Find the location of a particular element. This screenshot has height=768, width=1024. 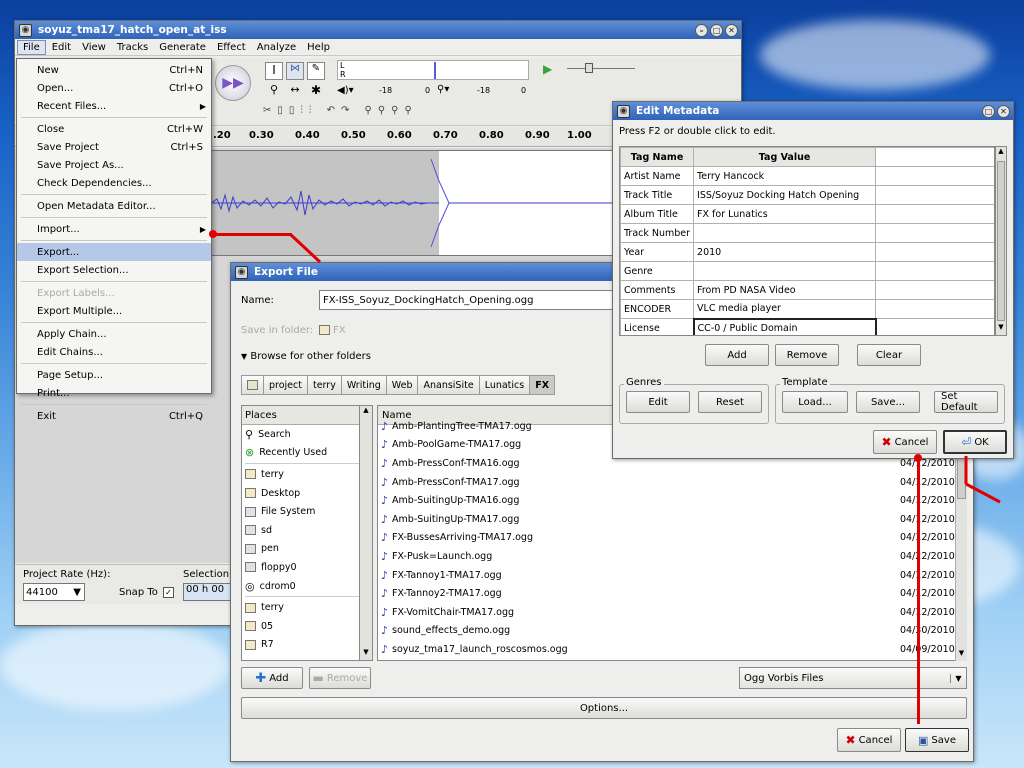

place-item: floppy0 is located at coordinates (307, 567).